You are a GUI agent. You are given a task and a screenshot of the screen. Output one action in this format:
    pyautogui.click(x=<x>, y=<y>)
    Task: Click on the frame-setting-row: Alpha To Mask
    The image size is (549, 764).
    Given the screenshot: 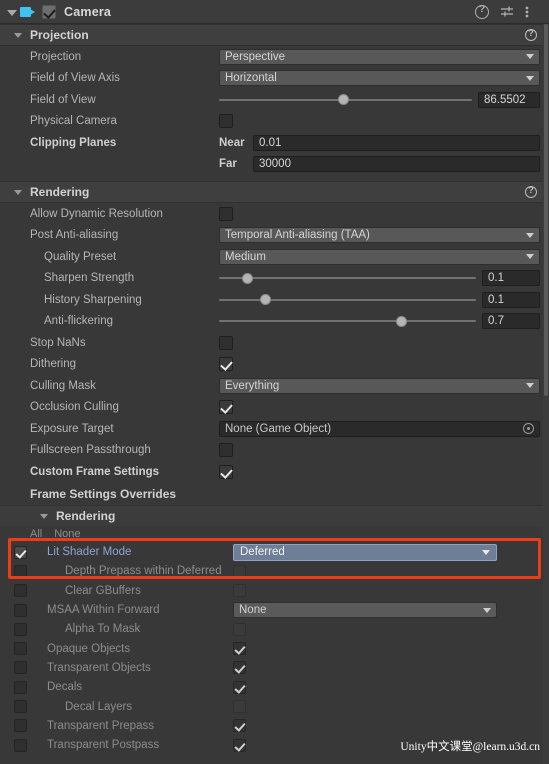 What is the action you would take?
    pyautogui.click(x=274, y=629)
    